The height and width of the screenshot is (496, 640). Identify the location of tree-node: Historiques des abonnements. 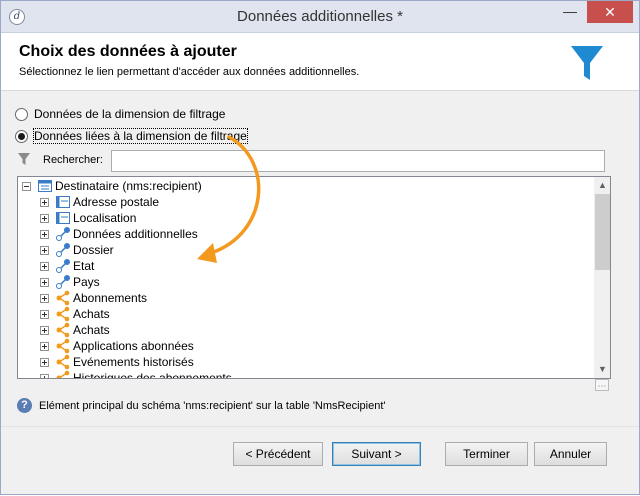
(136, 374).